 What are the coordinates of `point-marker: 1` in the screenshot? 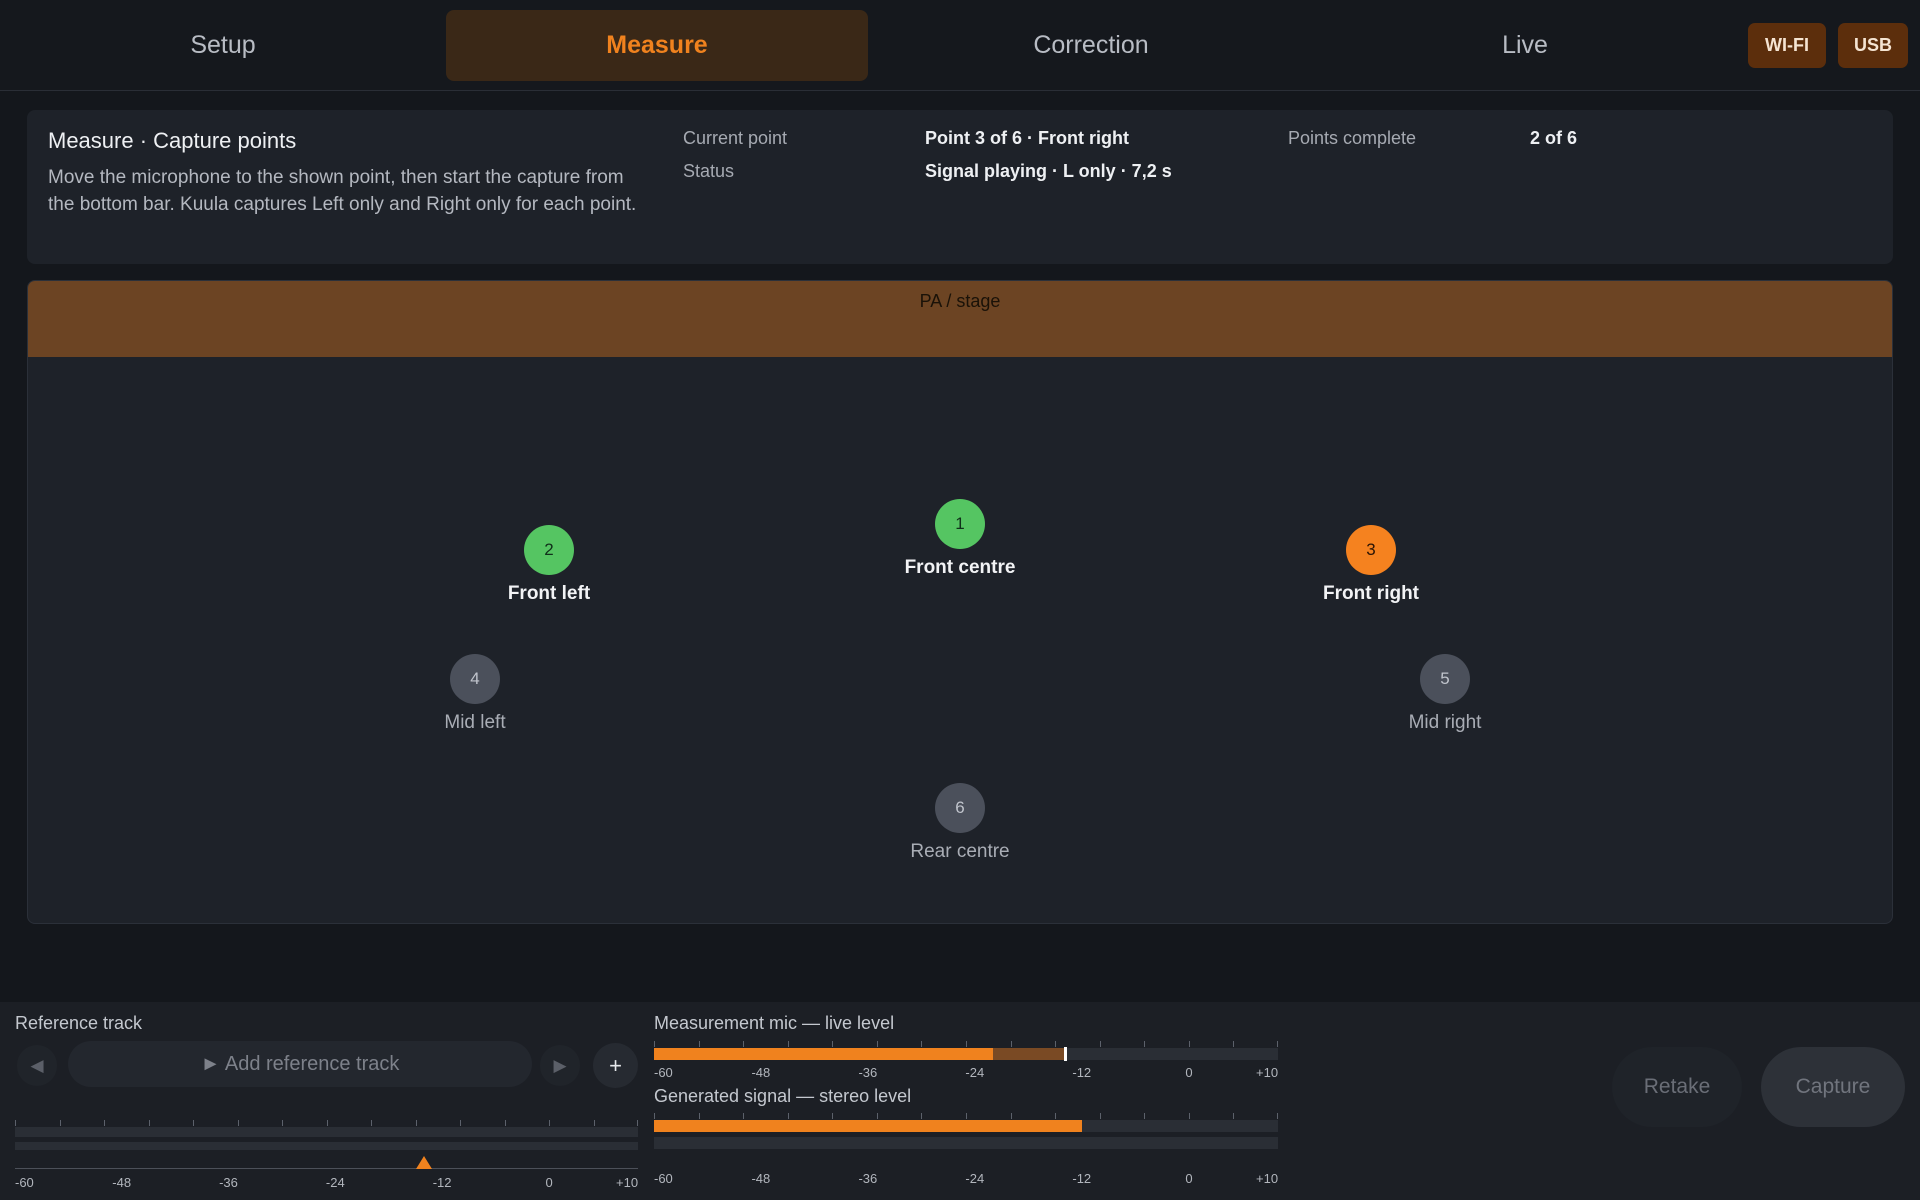 It's located at (960, 524).